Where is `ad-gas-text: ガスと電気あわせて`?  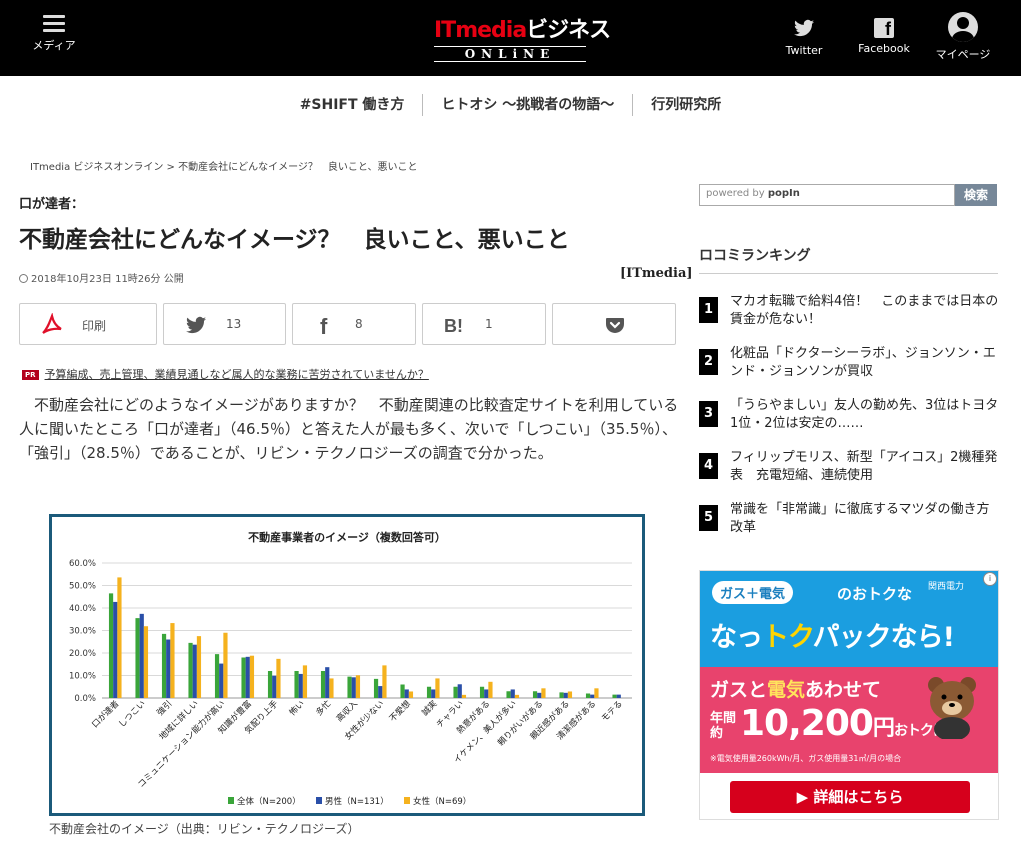
ad-gas-text: ガスと電気あわせて is located at coordinates (795, 688).